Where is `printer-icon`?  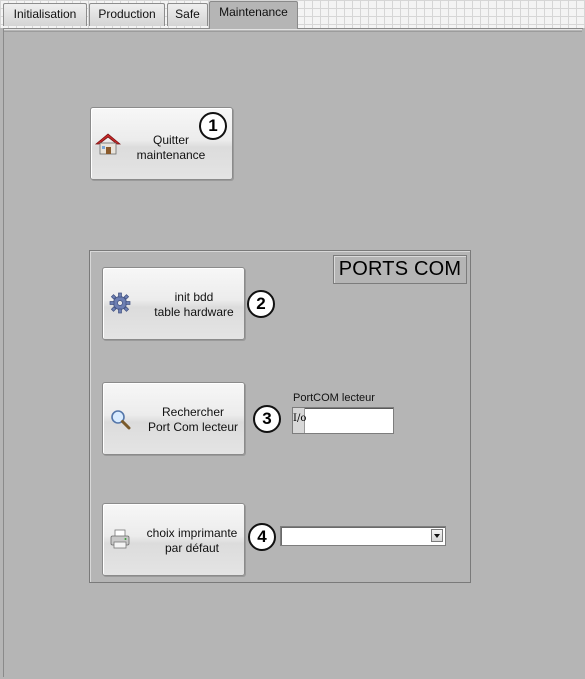
printer-icon is located at coordinates (120, 540).